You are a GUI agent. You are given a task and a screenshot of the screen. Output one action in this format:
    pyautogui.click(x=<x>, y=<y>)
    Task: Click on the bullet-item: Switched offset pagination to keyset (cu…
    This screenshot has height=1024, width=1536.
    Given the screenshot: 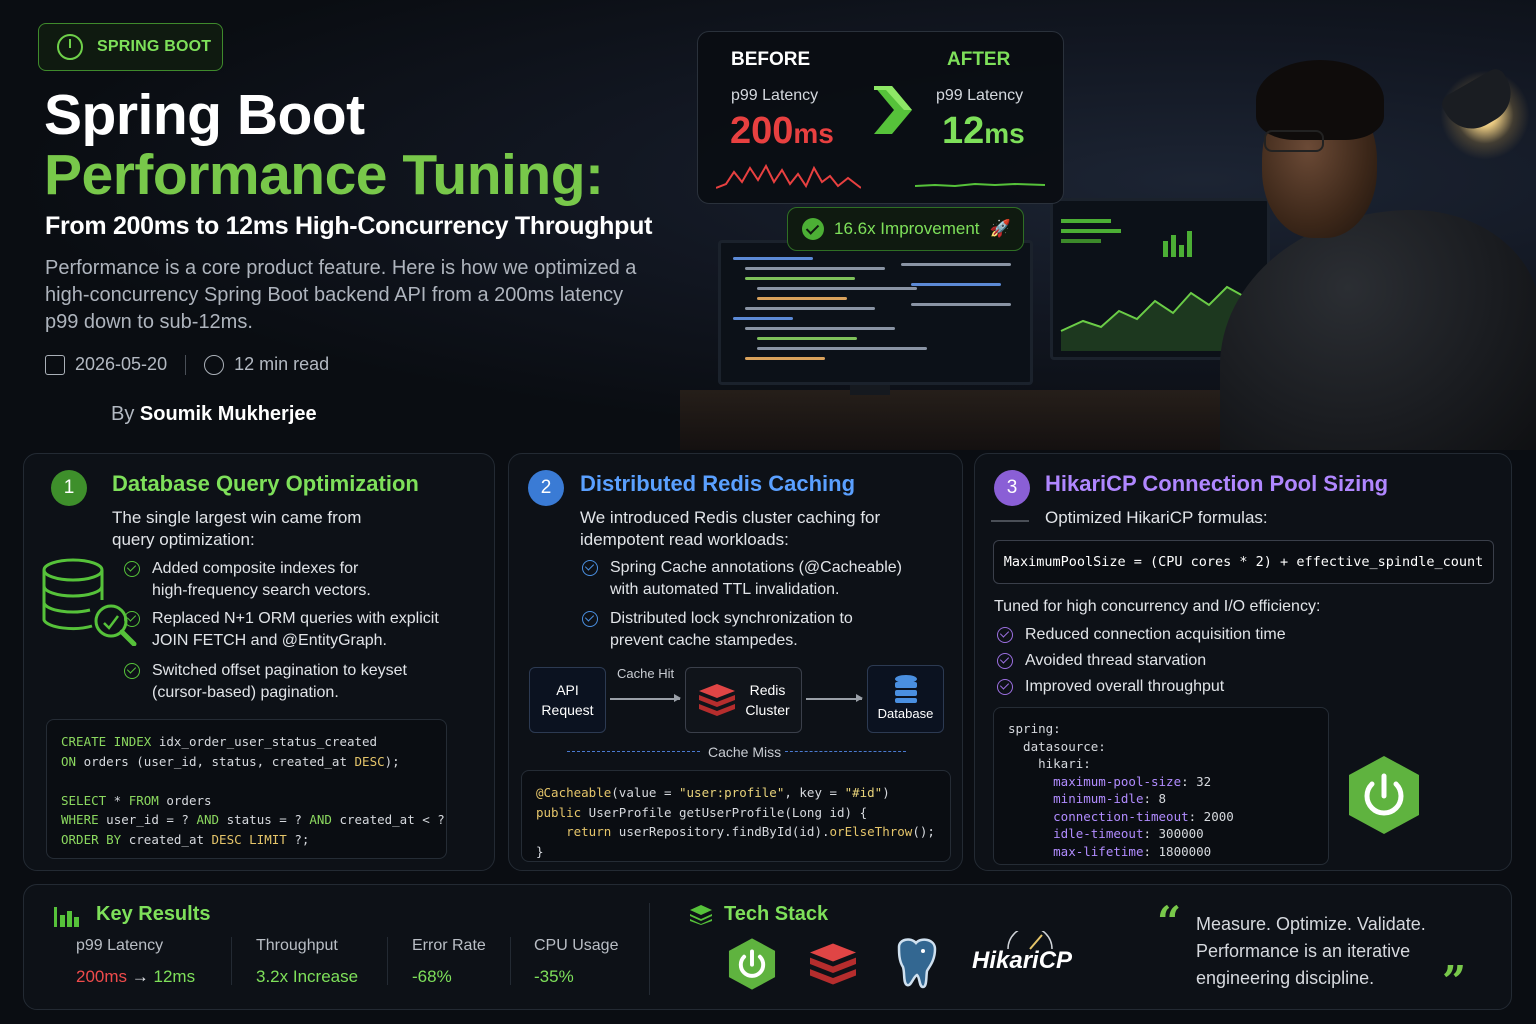 What is the action you would take?
    pyautogui.click(x=274, y=682)
    